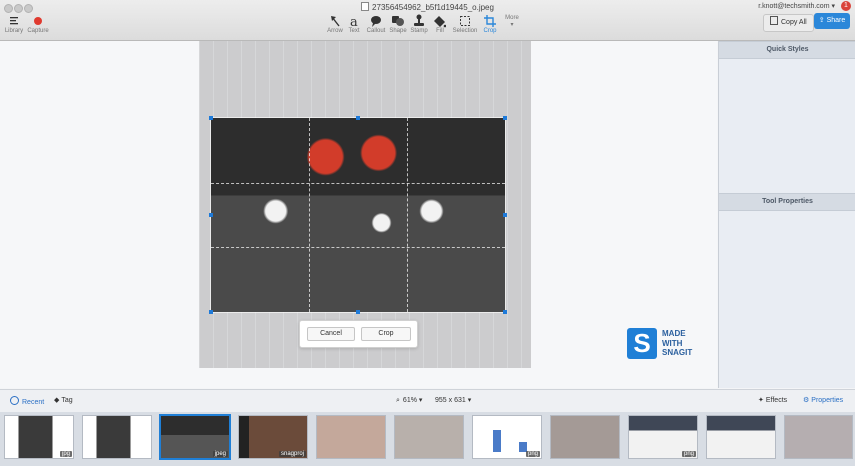 The height and width of the screenshot is (466, 855). I want to click on tool-stamp: Stamp, so click(419, 24).